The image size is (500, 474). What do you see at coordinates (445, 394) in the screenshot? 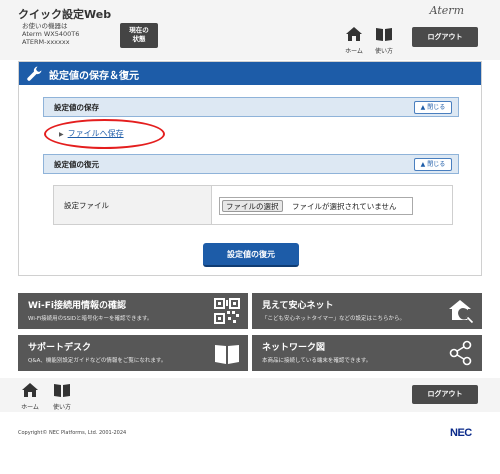
I see `footer-logout-button: ログアウト` at bounding box center [445, 394].